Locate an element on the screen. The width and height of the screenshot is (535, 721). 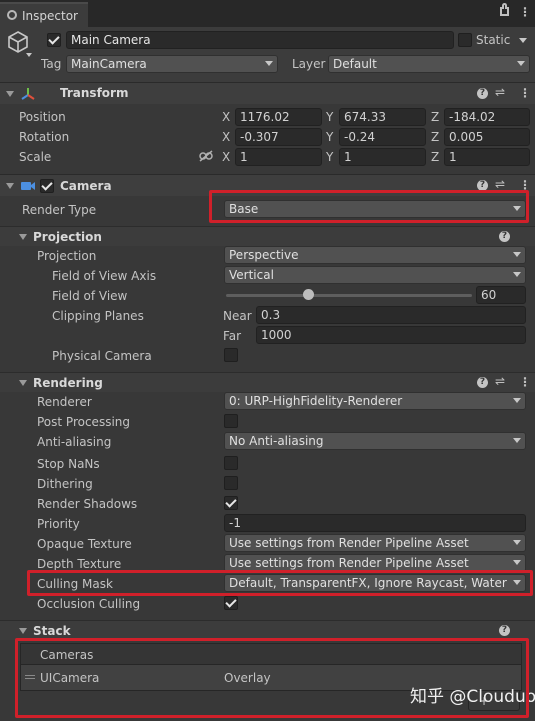
camera-title: Camera is located at coordinates (86, 186).